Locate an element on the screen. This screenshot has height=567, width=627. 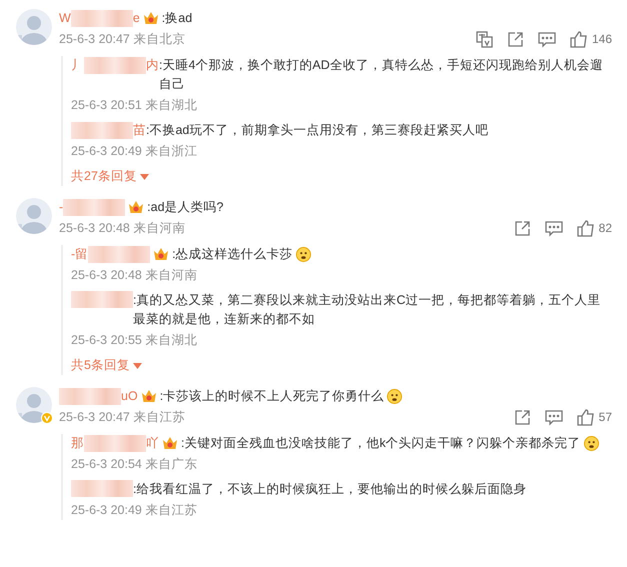
more-replies-link: 共27条回复 is located at coordinates (110, 176).